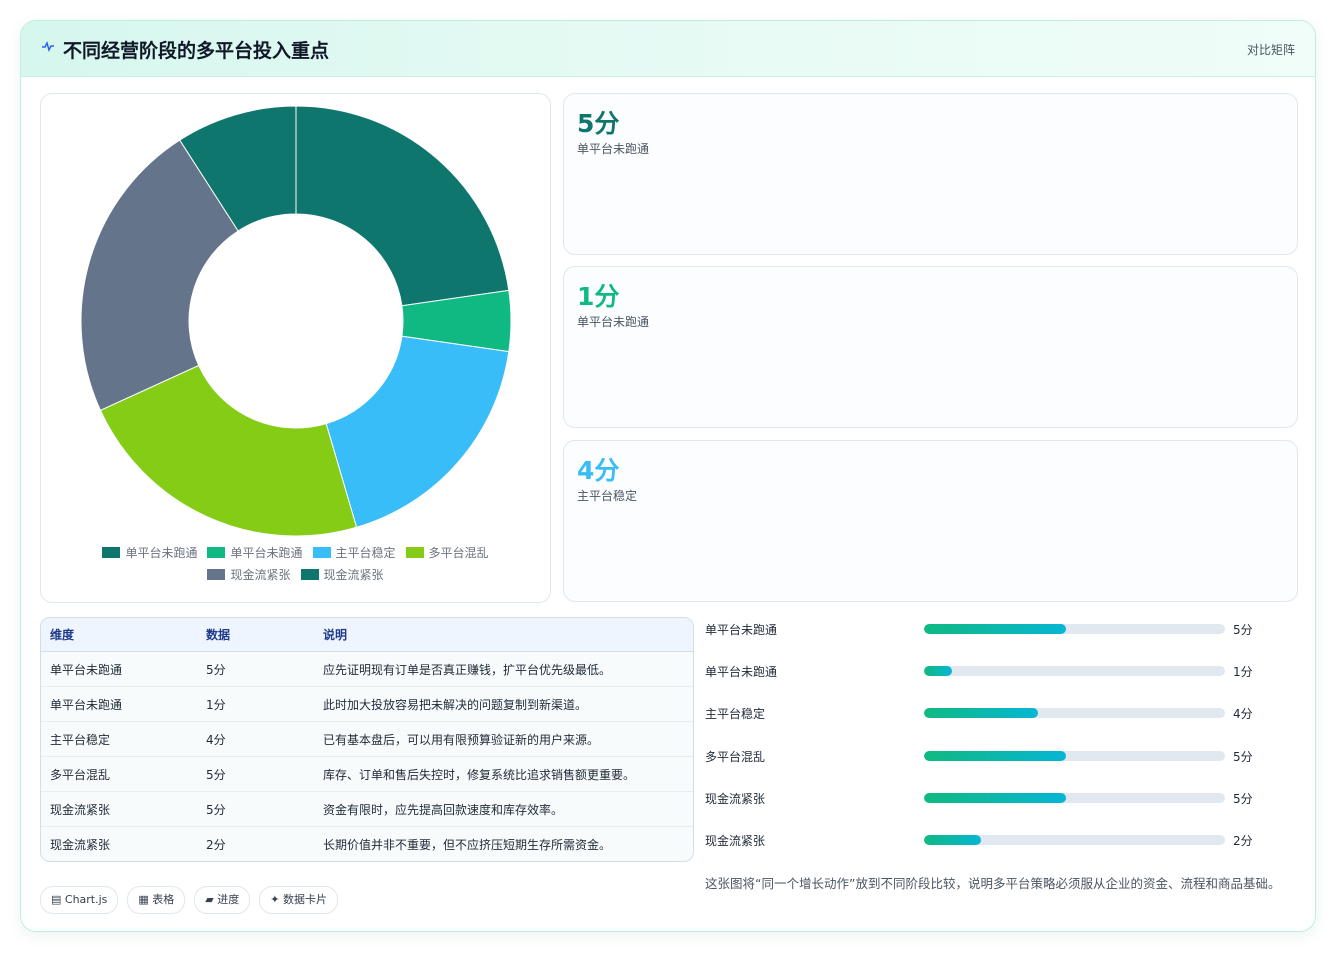  I want to click on progress-label: 主平台稳定, so click(735, 714).